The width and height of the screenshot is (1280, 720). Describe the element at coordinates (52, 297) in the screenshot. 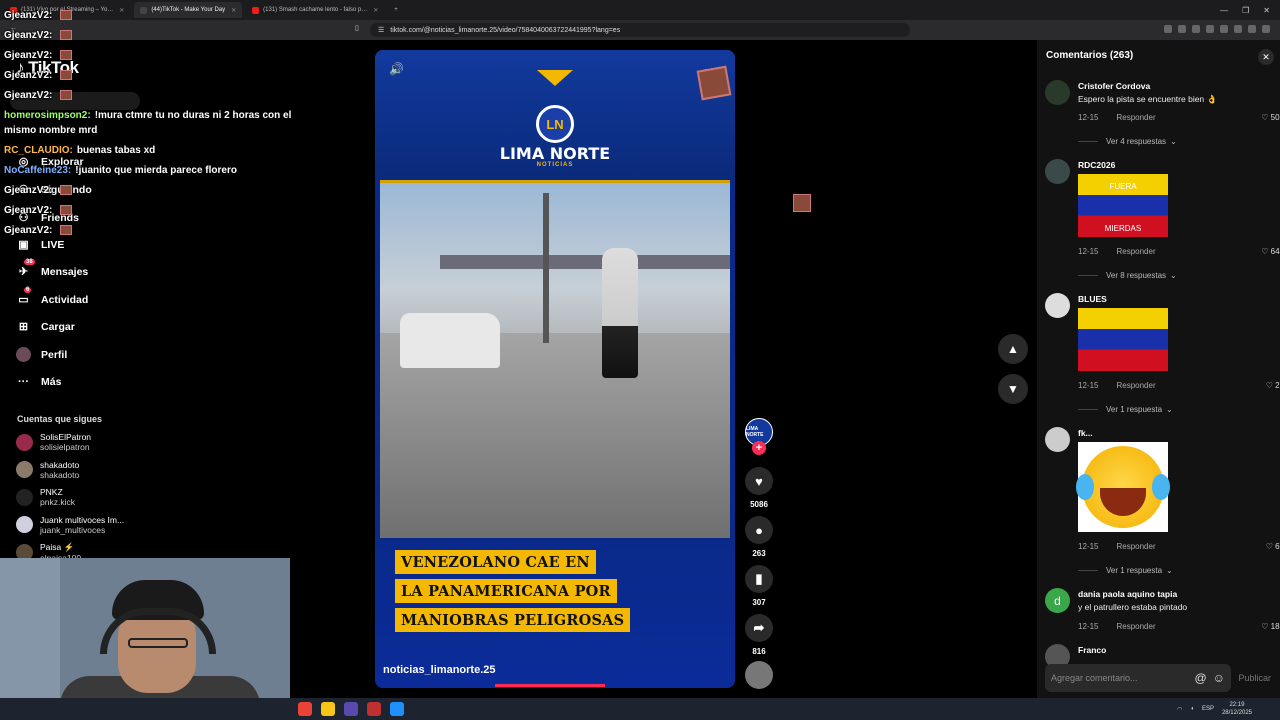

I see `nav-item-actividad: ▭ 6 Actividad` at that location.